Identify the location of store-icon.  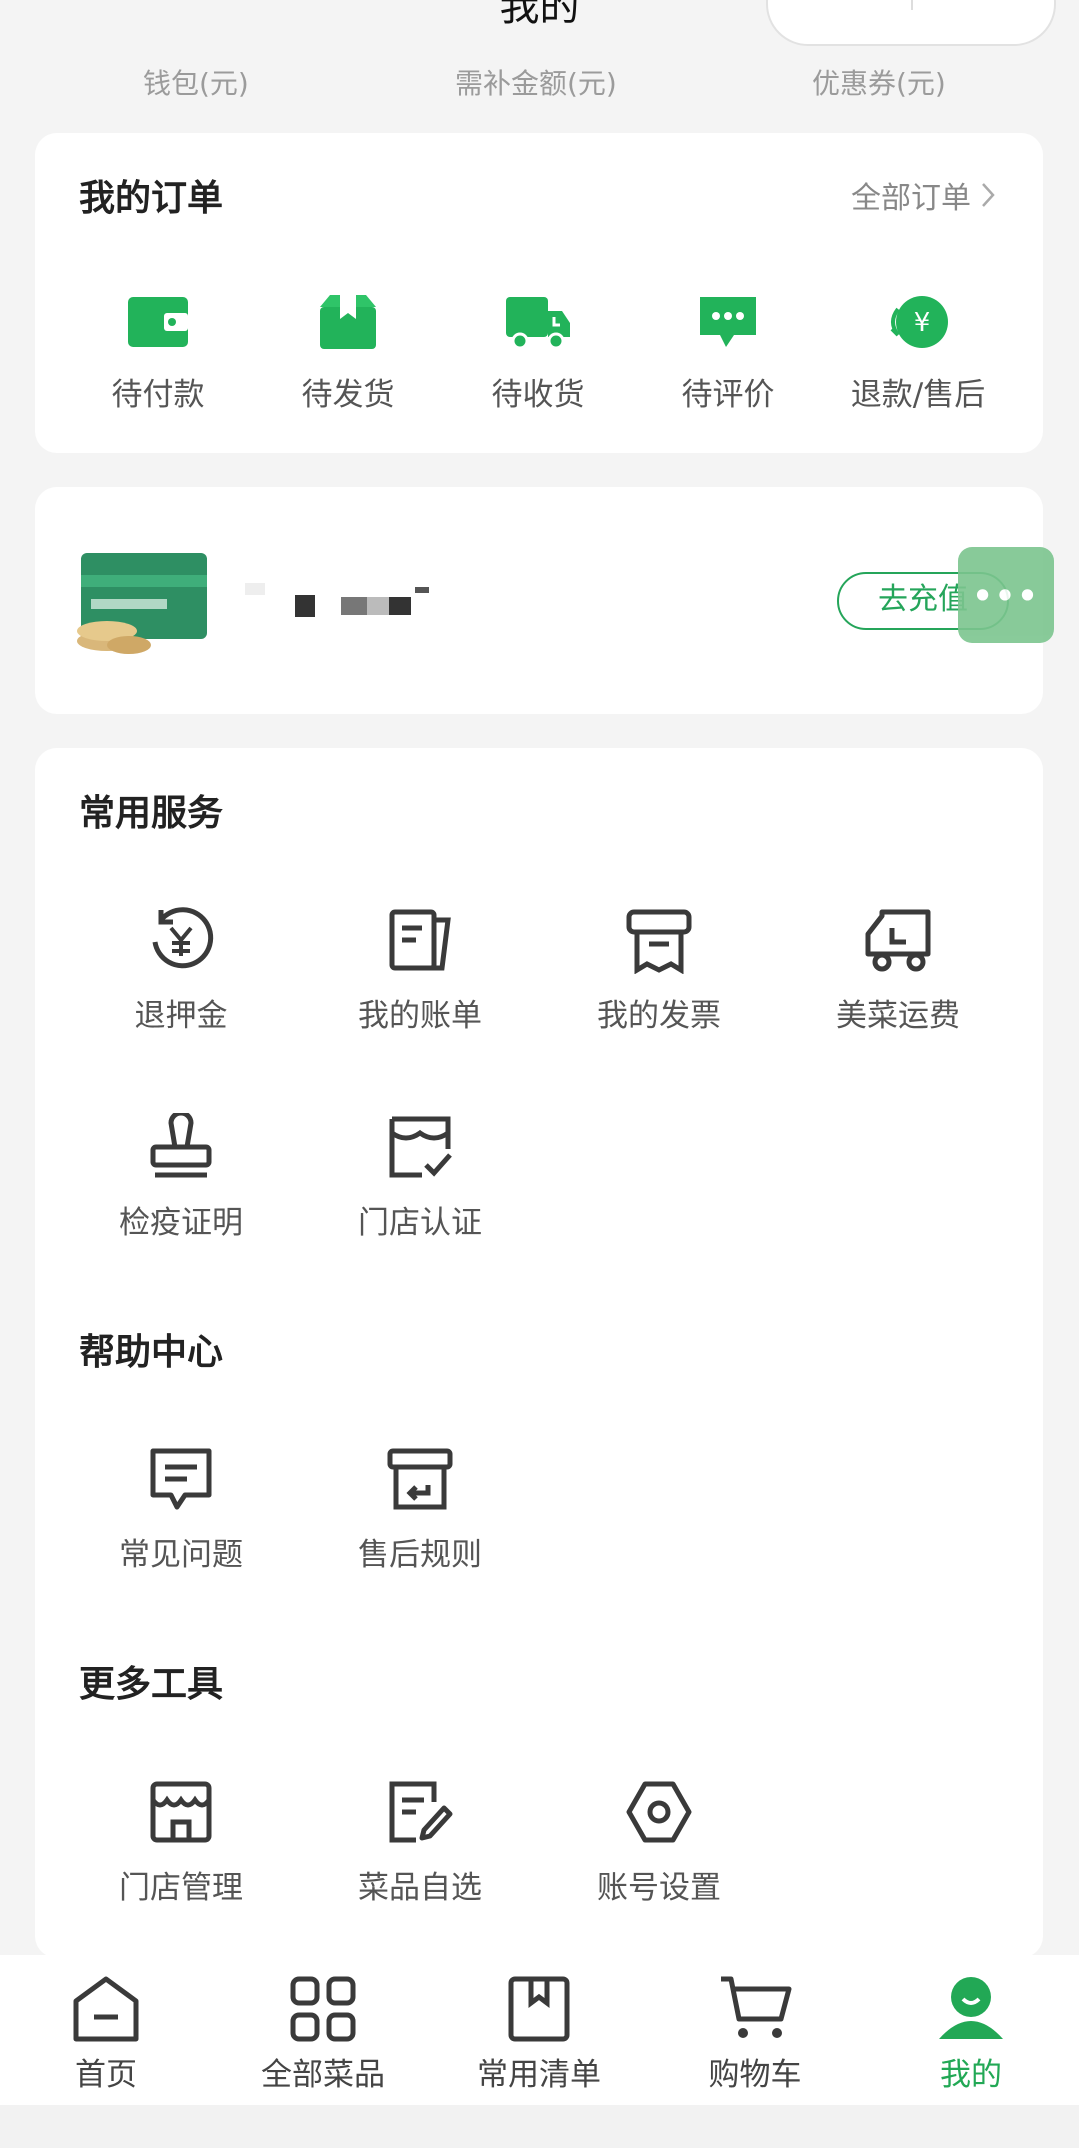
(181, 1812).